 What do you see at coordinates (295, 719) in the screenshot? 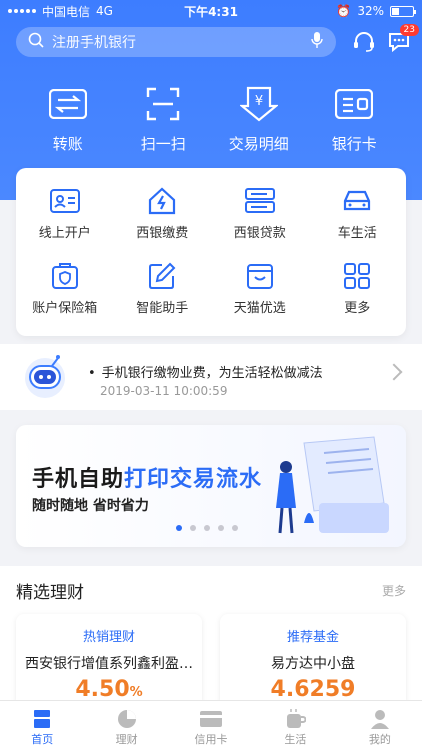
I see `life-cup-icon` at bounding box center [295, 719].